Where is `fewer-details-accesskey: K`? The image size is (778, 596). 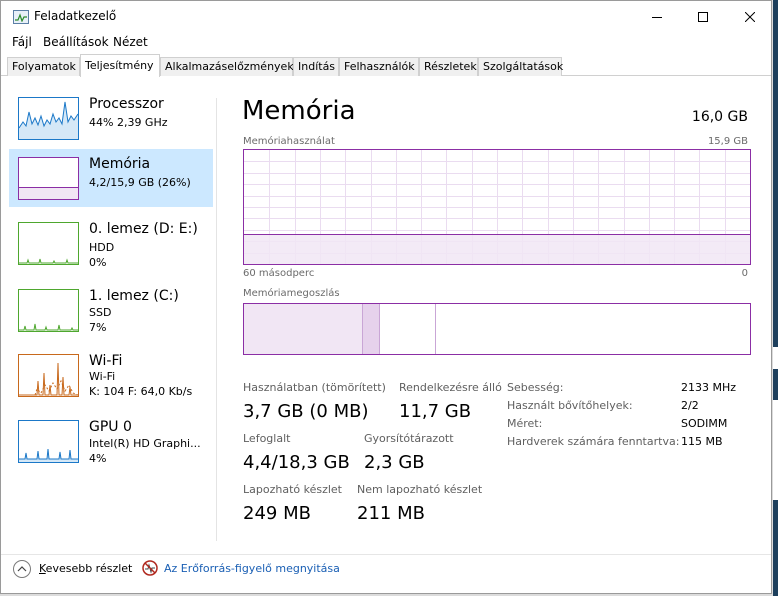
fewer-details-accesskey: K is located at coordinates (42, 568).